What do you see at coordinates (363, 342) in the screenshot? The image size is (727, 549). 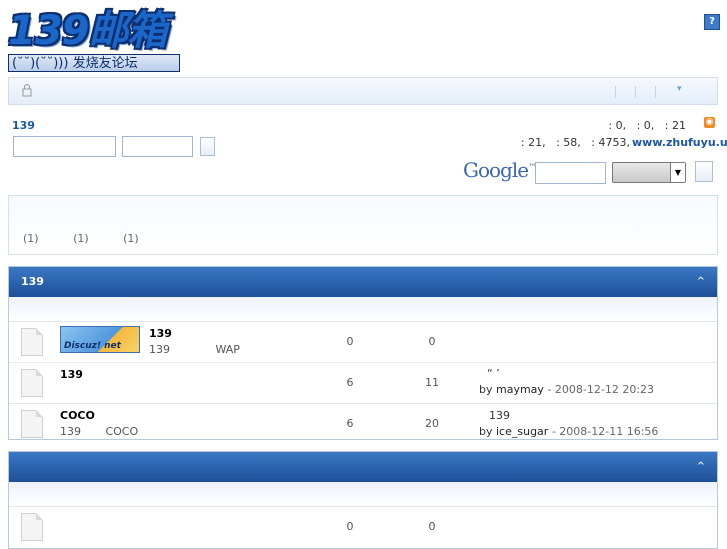 I see `forum-row: Discuz! net 139 139 WAP 0 0` at bounding box center [363, 342].